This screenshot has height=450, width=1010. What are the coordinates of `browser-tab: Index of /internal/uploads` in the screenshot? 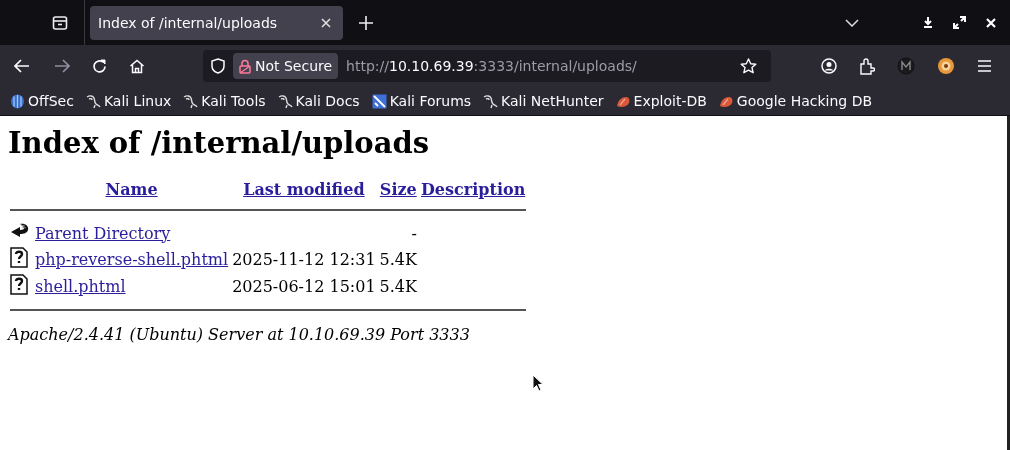 It's located at (217, 22).